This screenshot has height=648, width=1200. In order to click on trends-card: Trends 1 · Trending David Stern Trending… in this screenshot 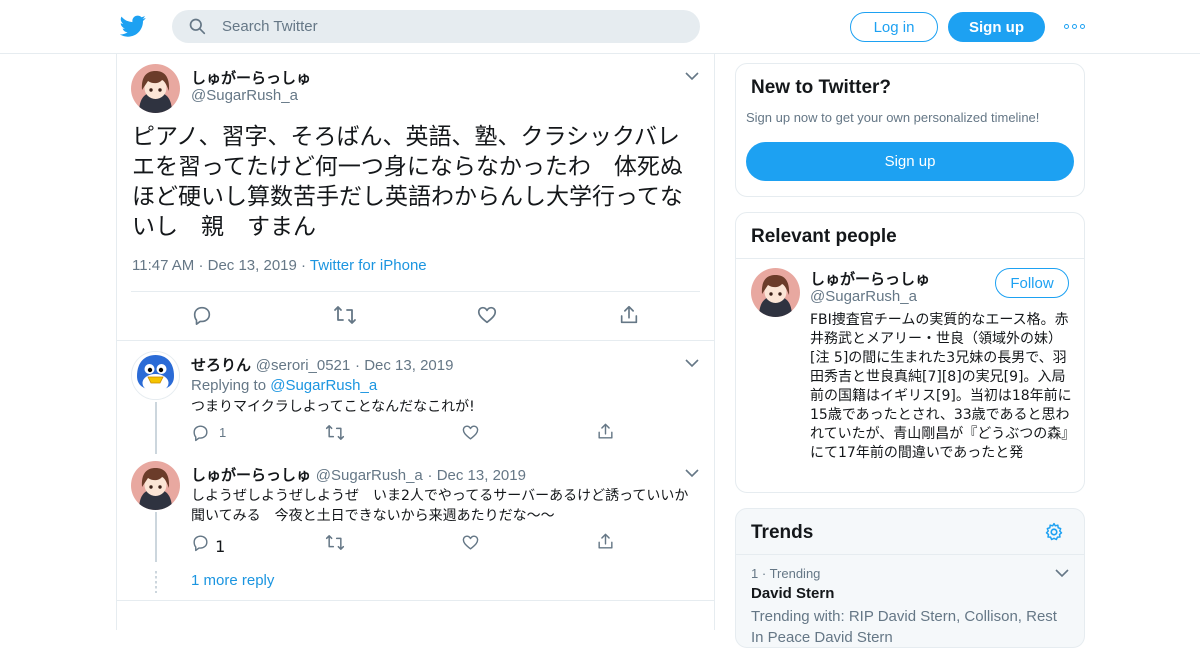, I will do `click(910, 578)`.